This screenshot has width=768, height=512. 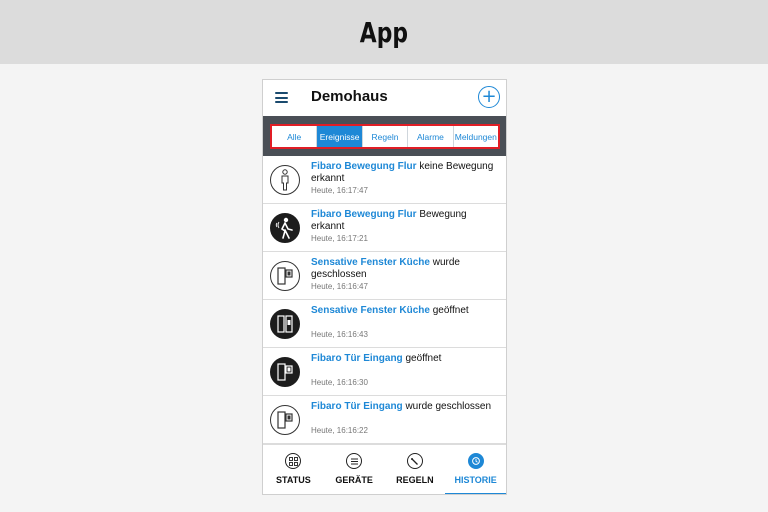 What do you see at coordinates (339, 238) in the screenshot?
I see `event-time: Heute, 16:17:21` at bounding box center [339, 238].